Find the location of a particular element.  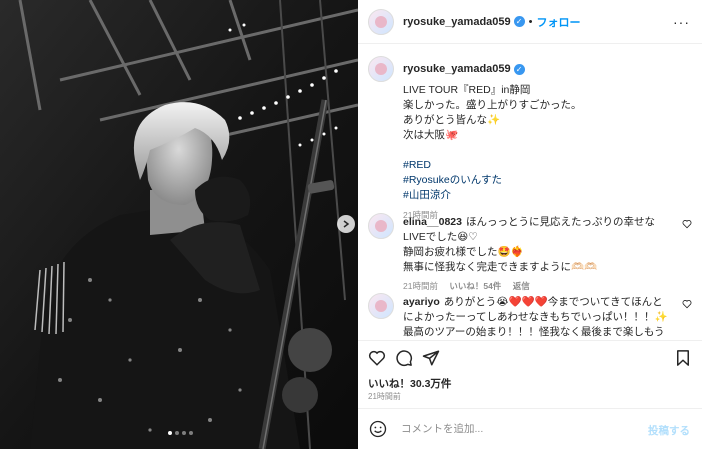

more-options-icon: ··· is located at coordinates (681, 22).